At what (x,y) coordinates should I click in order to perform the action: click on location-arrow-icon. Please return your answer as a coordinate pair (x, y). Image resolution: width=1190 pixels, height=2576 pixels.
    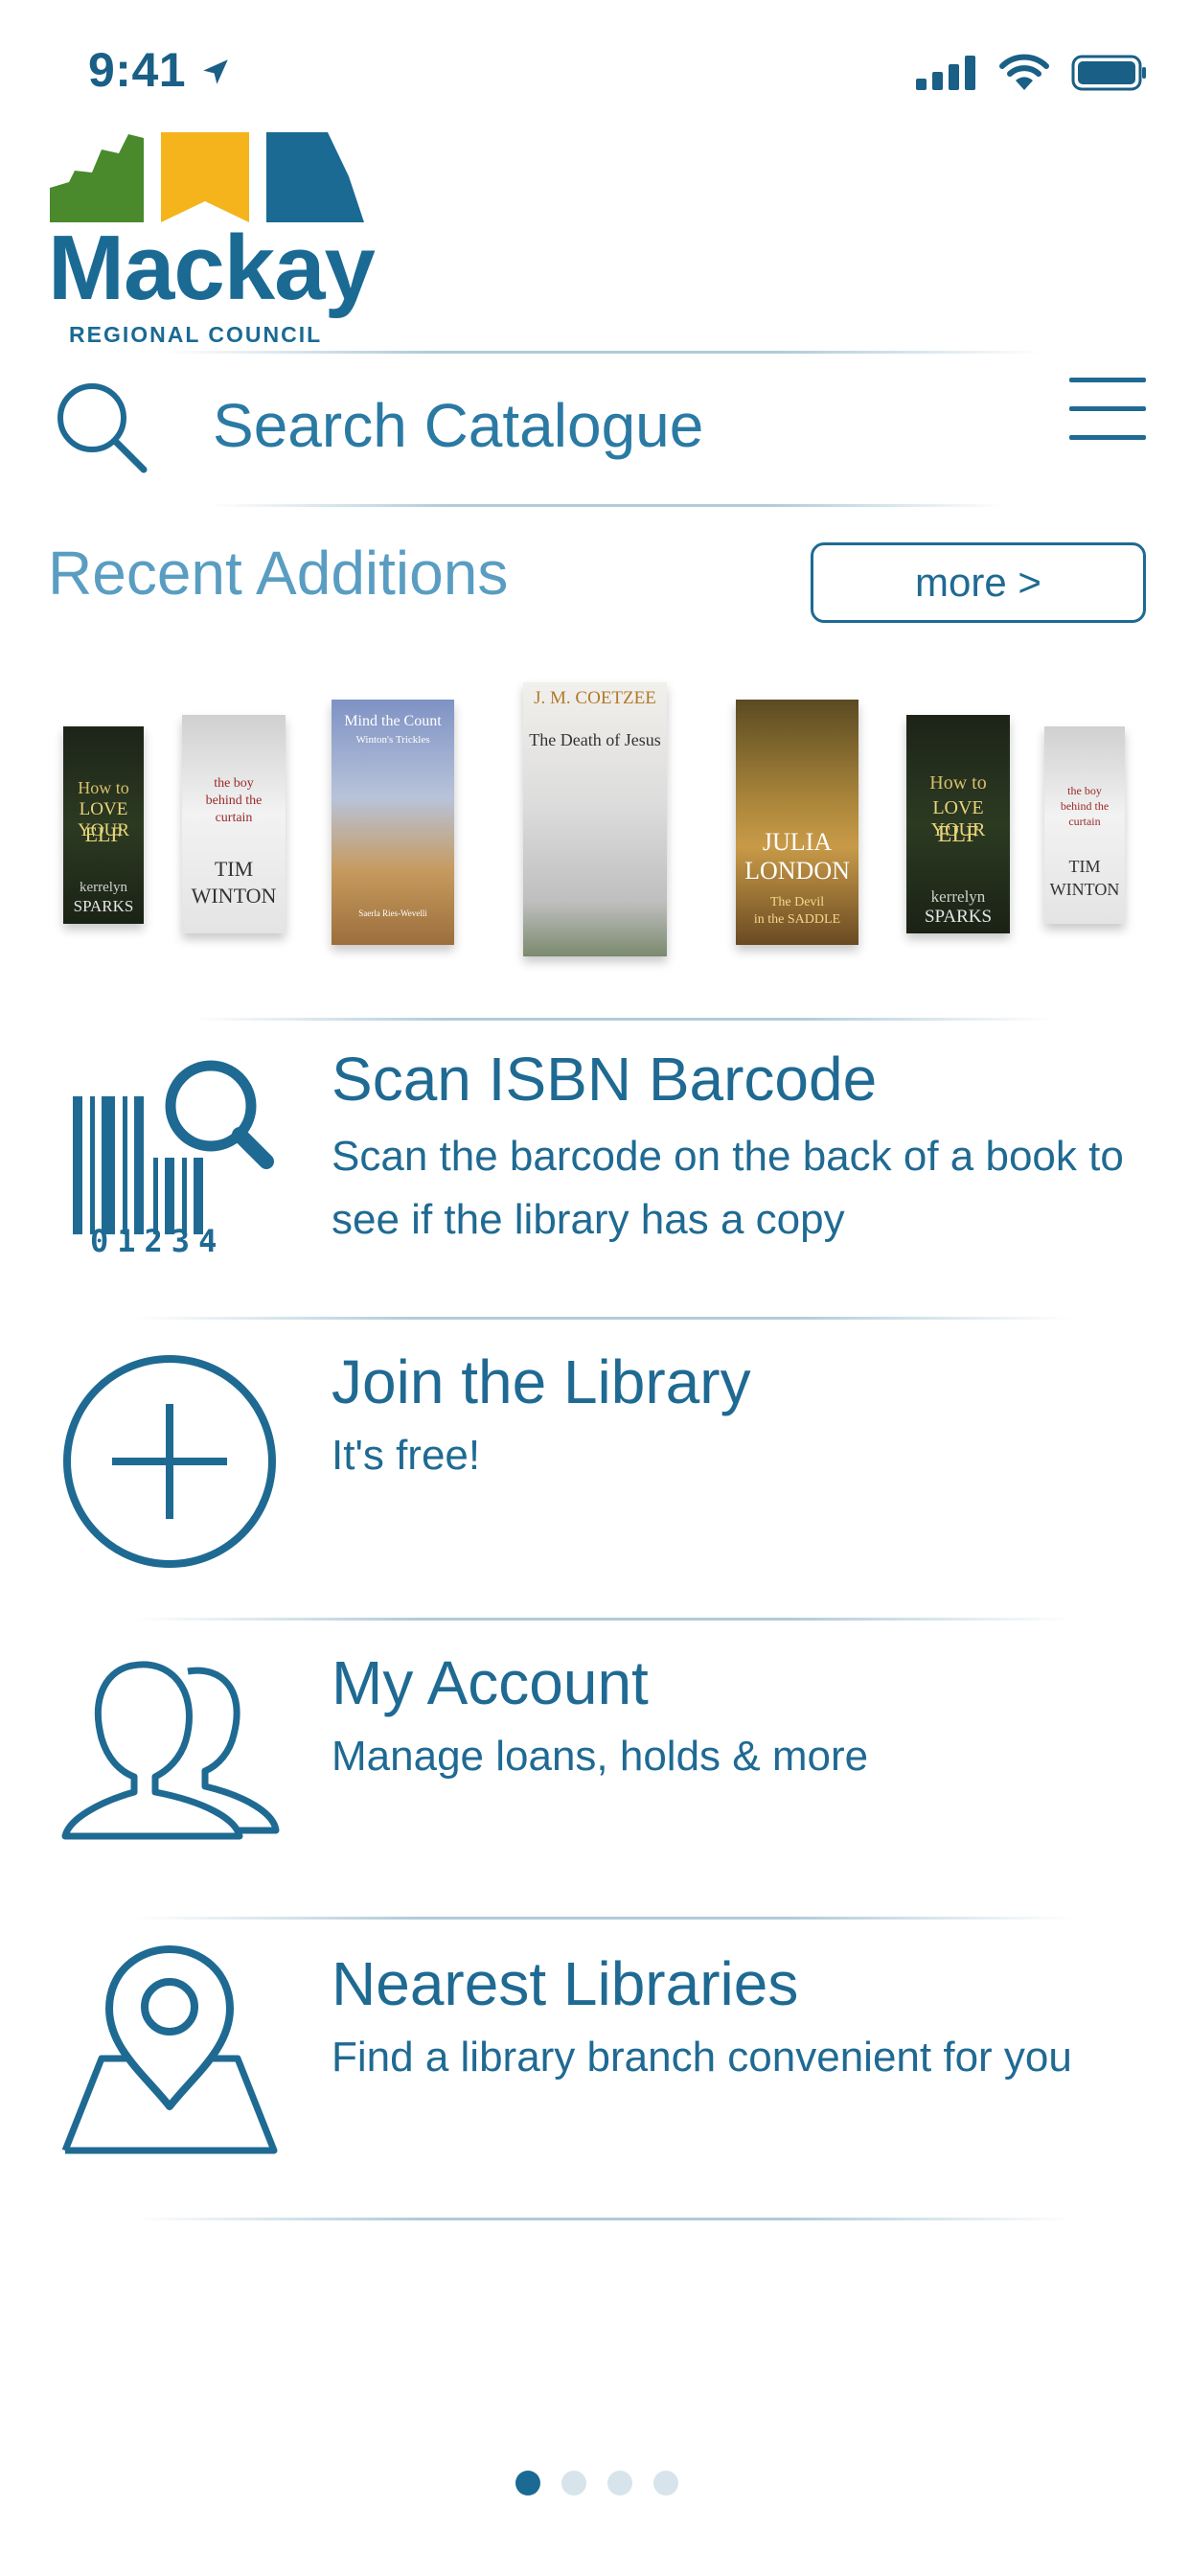
    Looking at the image, I should click on (216, 71).